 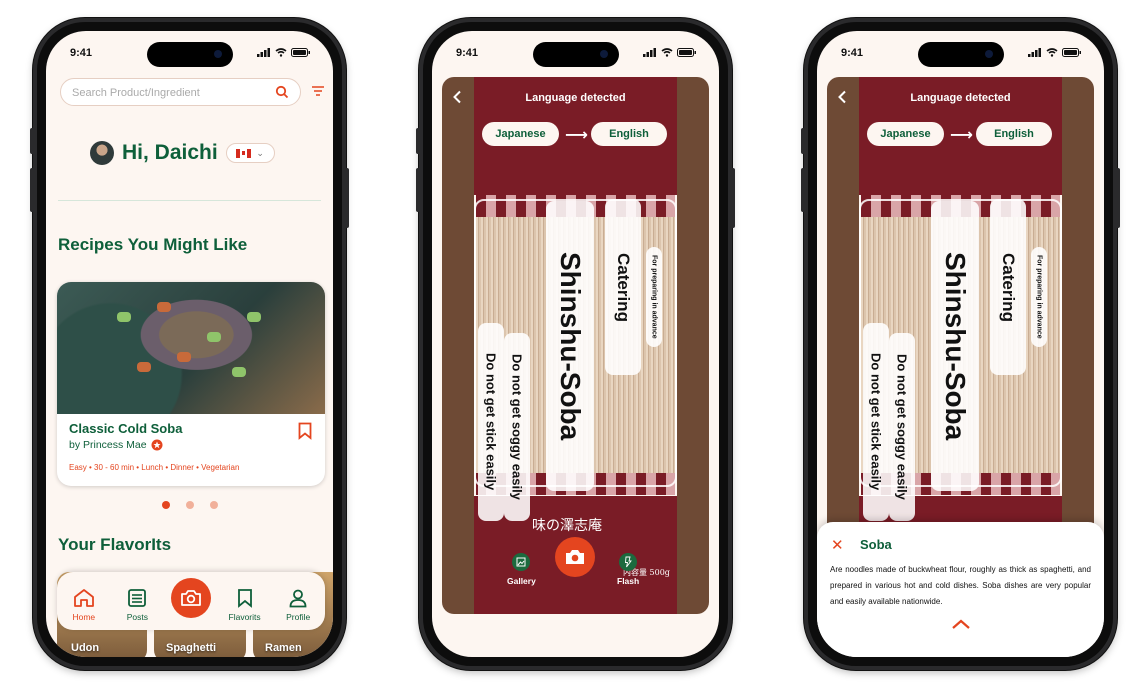 What do you see at coordinates (191, 648) in the screenshot?
I see `favorite-label: Spaghetti` at bounding box center [191, 648].